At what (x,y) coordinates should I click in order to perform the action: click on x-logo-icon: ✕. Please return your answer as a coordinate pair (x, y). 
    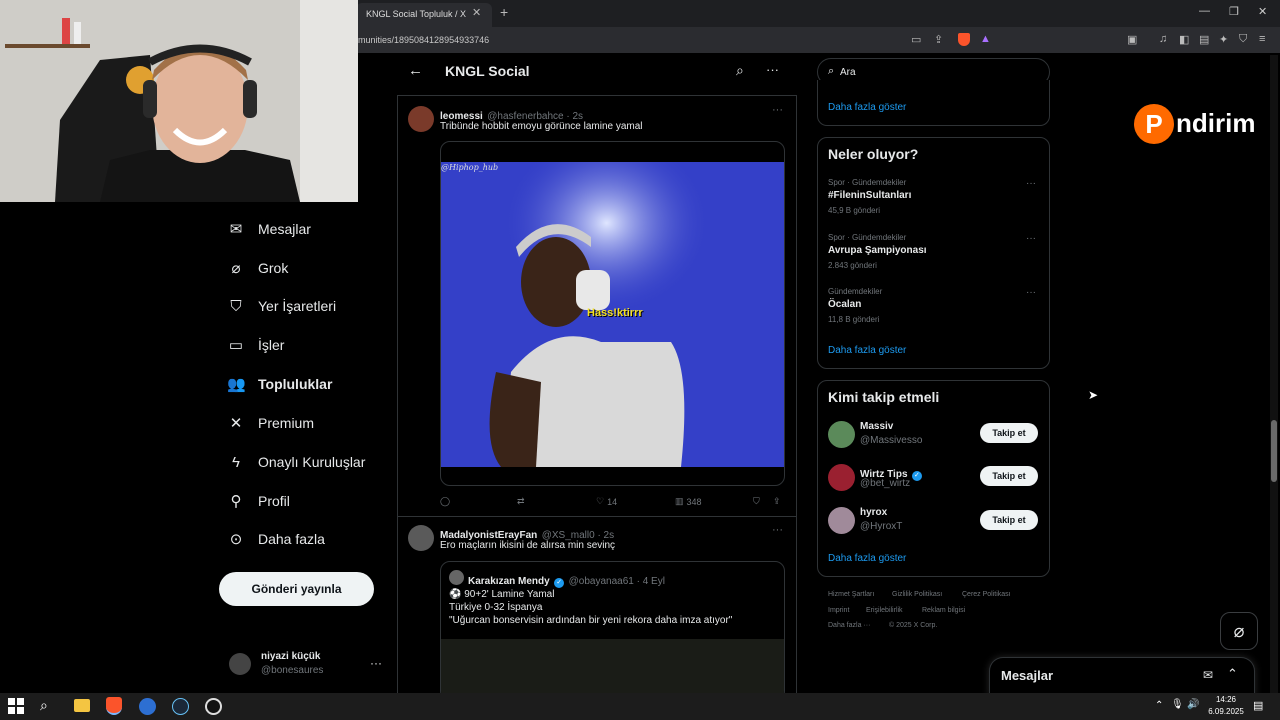
    Looking at the image, I should click on (236, 423).